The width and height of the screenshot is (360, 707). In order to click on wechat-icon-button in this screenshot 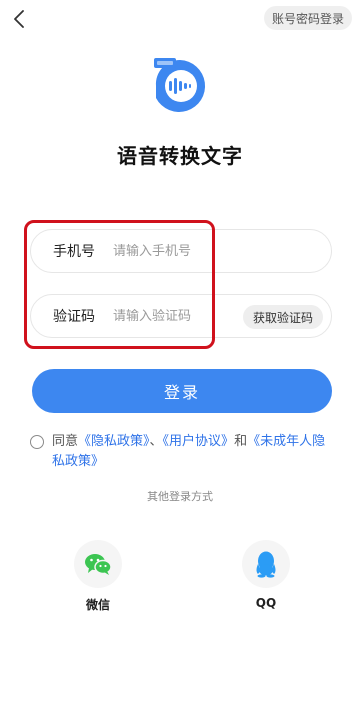, I will do `click(98, 564)`.